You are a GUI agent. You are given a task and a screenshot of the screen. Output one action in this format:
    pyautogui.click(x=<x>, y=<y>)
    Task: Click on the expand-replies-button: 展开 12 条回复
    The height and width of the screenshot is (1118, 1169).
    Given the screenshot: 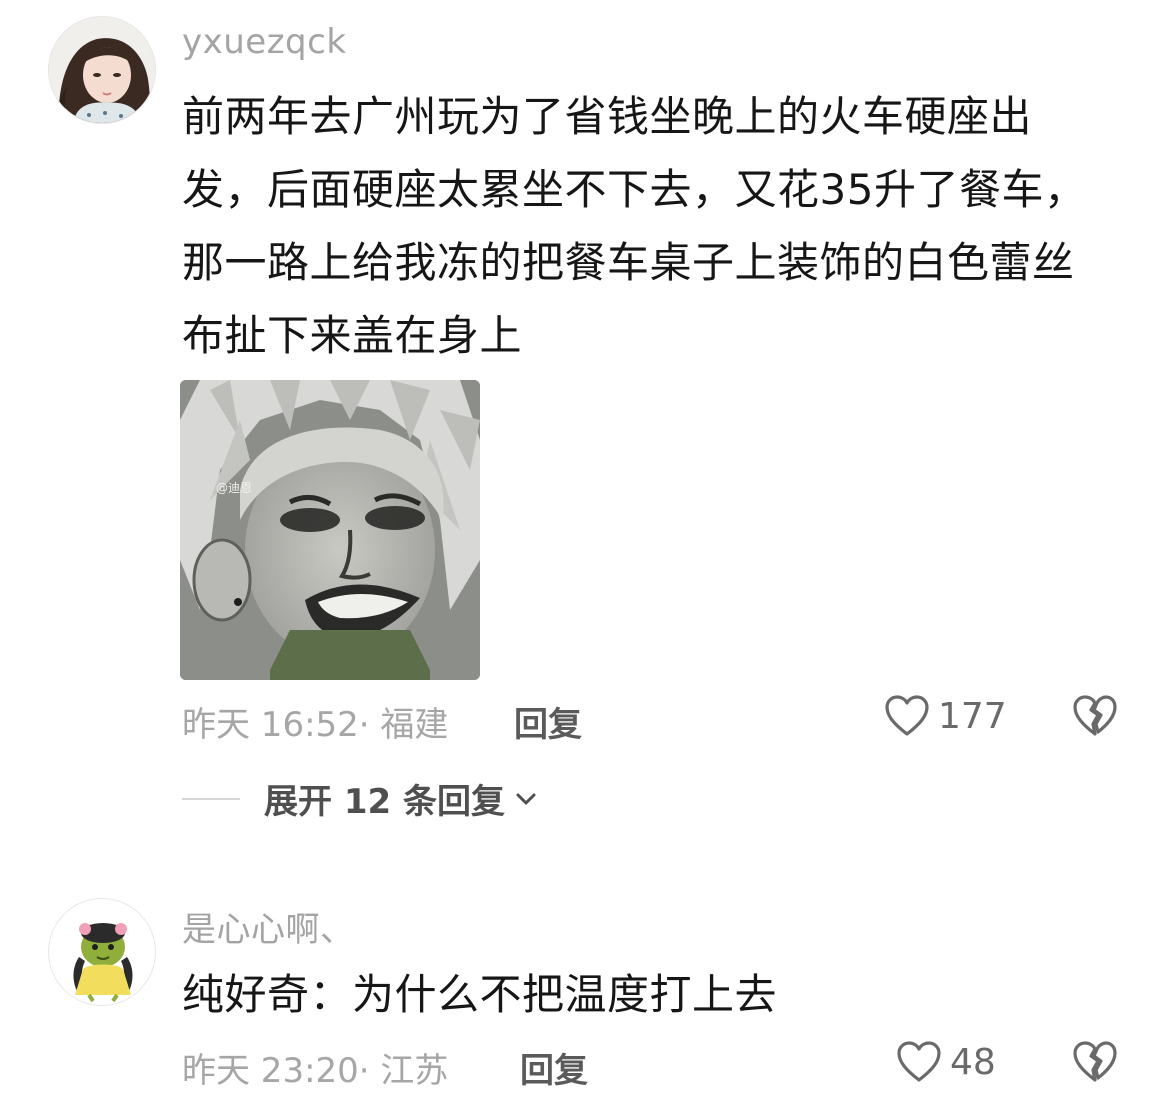 What is the action you would take?
    pyautogui.click(x=359, y=798)
    